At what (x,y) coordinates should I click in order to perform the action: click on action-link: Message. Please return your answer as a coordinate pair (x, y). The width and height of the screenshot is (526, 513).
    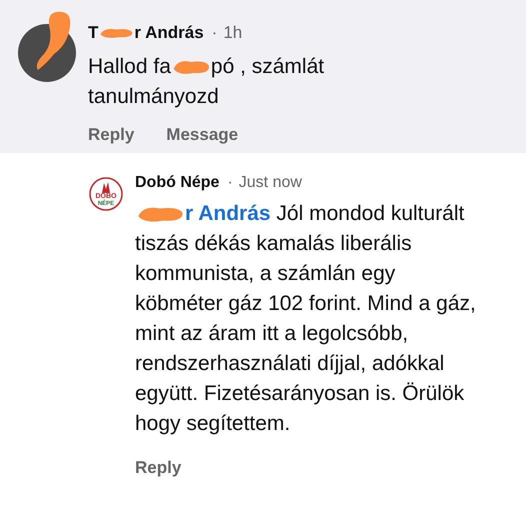
    Looking at the image, I should click on (202, 134).